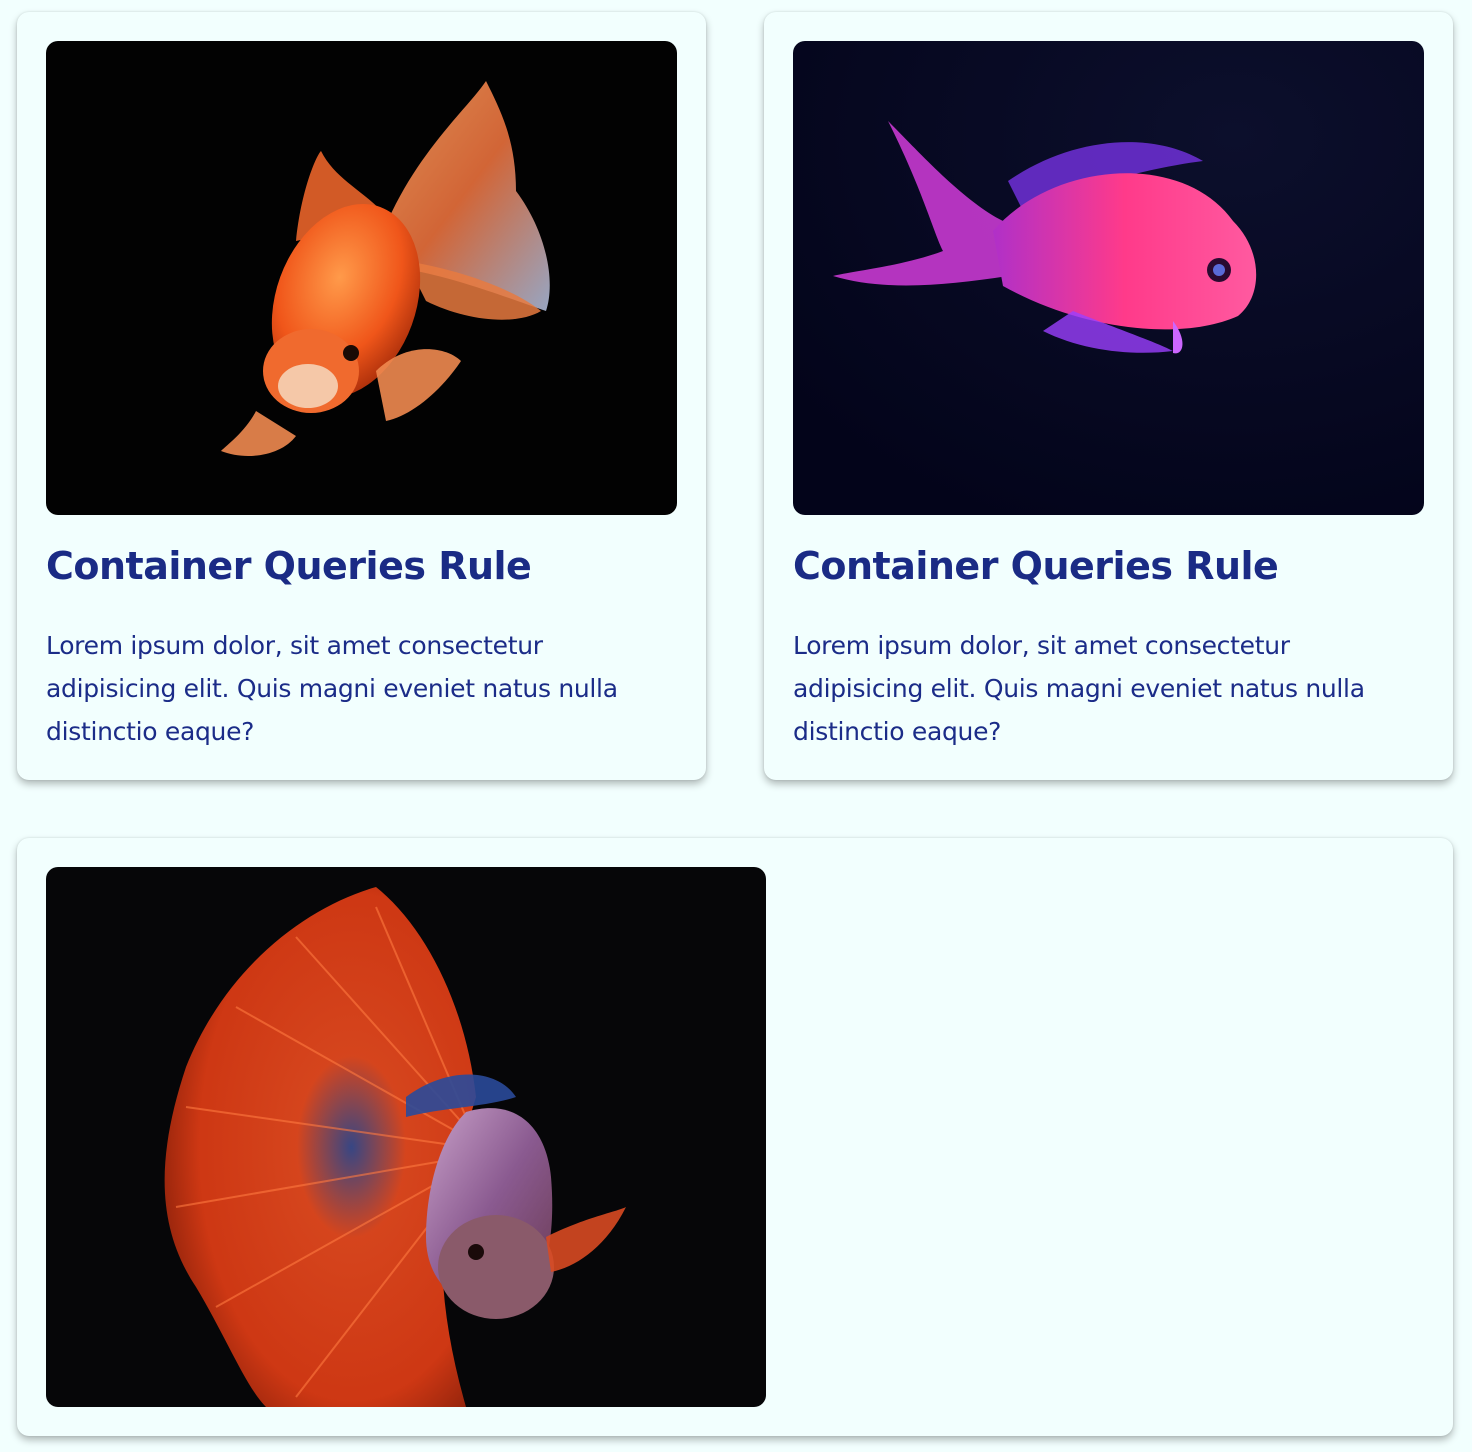 The height and width of the screenshot is (1452, 1472). I want to click on goldfish-image, so click(361, 278).